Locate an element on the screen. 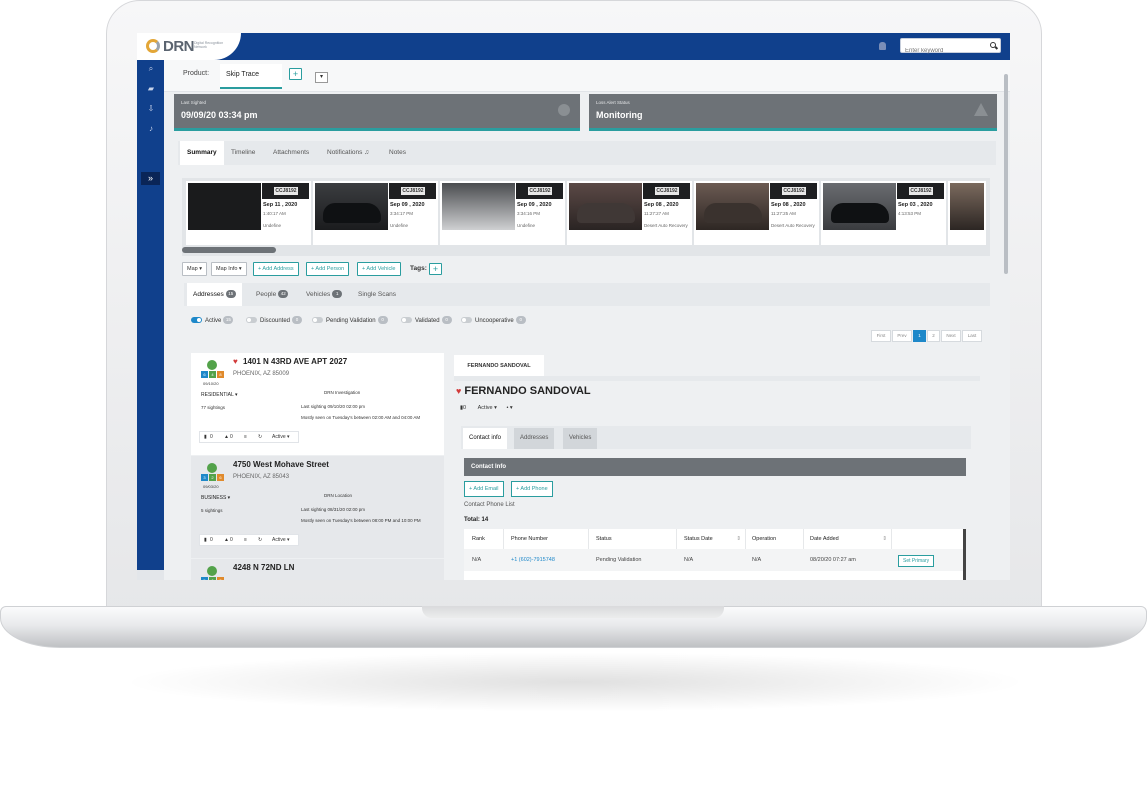 Image resolution: width=1147 pixels, height=808 pixels. tab-summary: Summary is located at coordinates (202, 153).